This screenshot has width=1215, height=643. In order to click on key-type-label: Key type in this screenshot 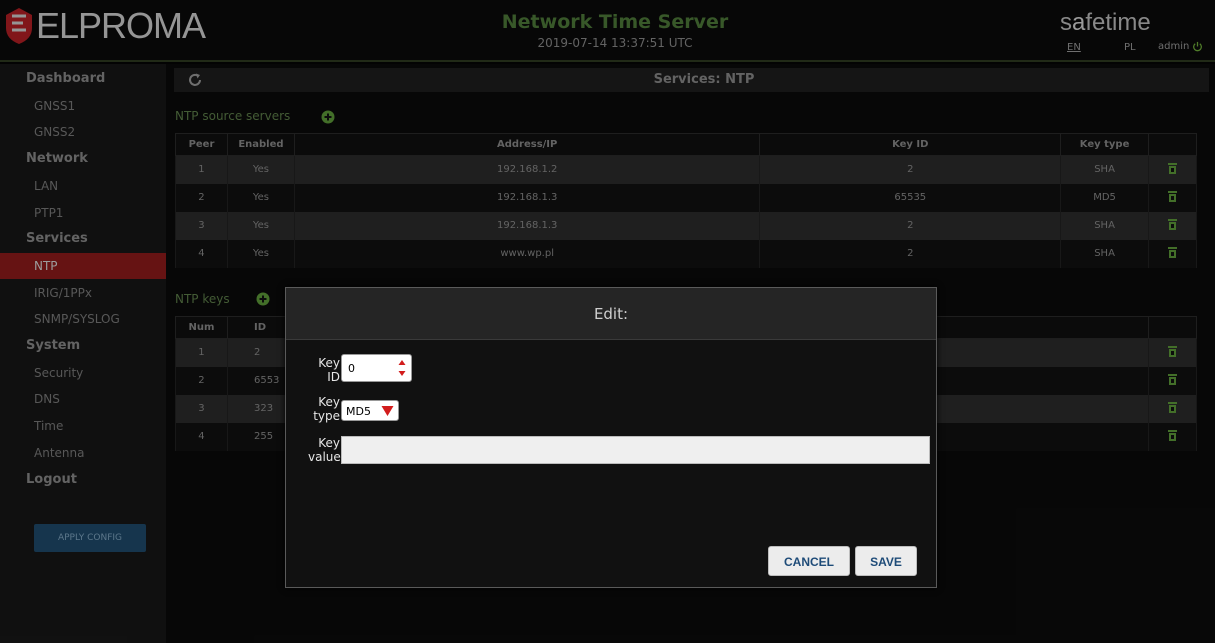, I will do `click(326, 409)`.